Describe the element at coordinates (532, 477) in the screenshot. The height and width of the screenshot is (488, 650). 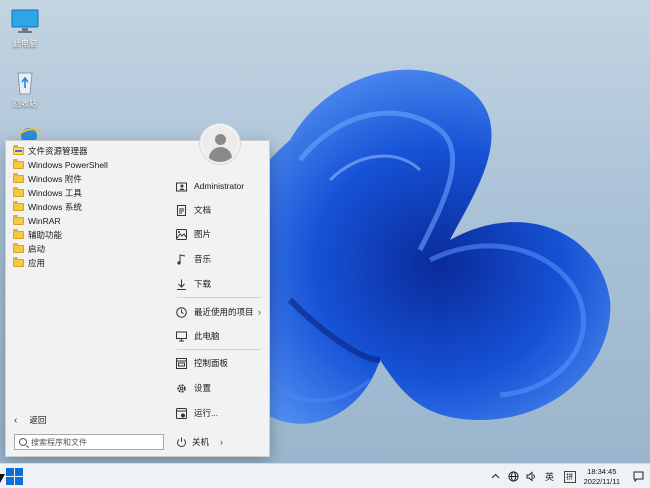
I see `volume-icon` at that location.